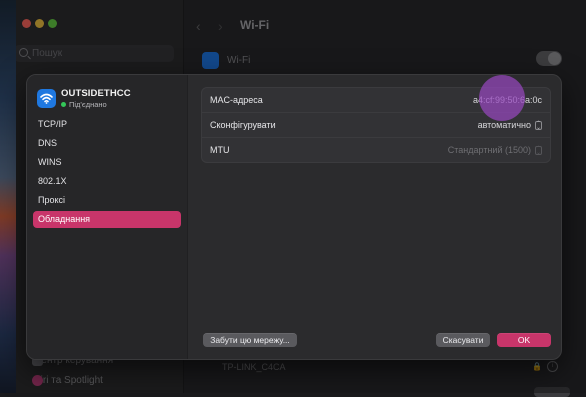 The width and height of the screenshot is (586, 397). I want to click on touch-indicator, so click(502, 98).